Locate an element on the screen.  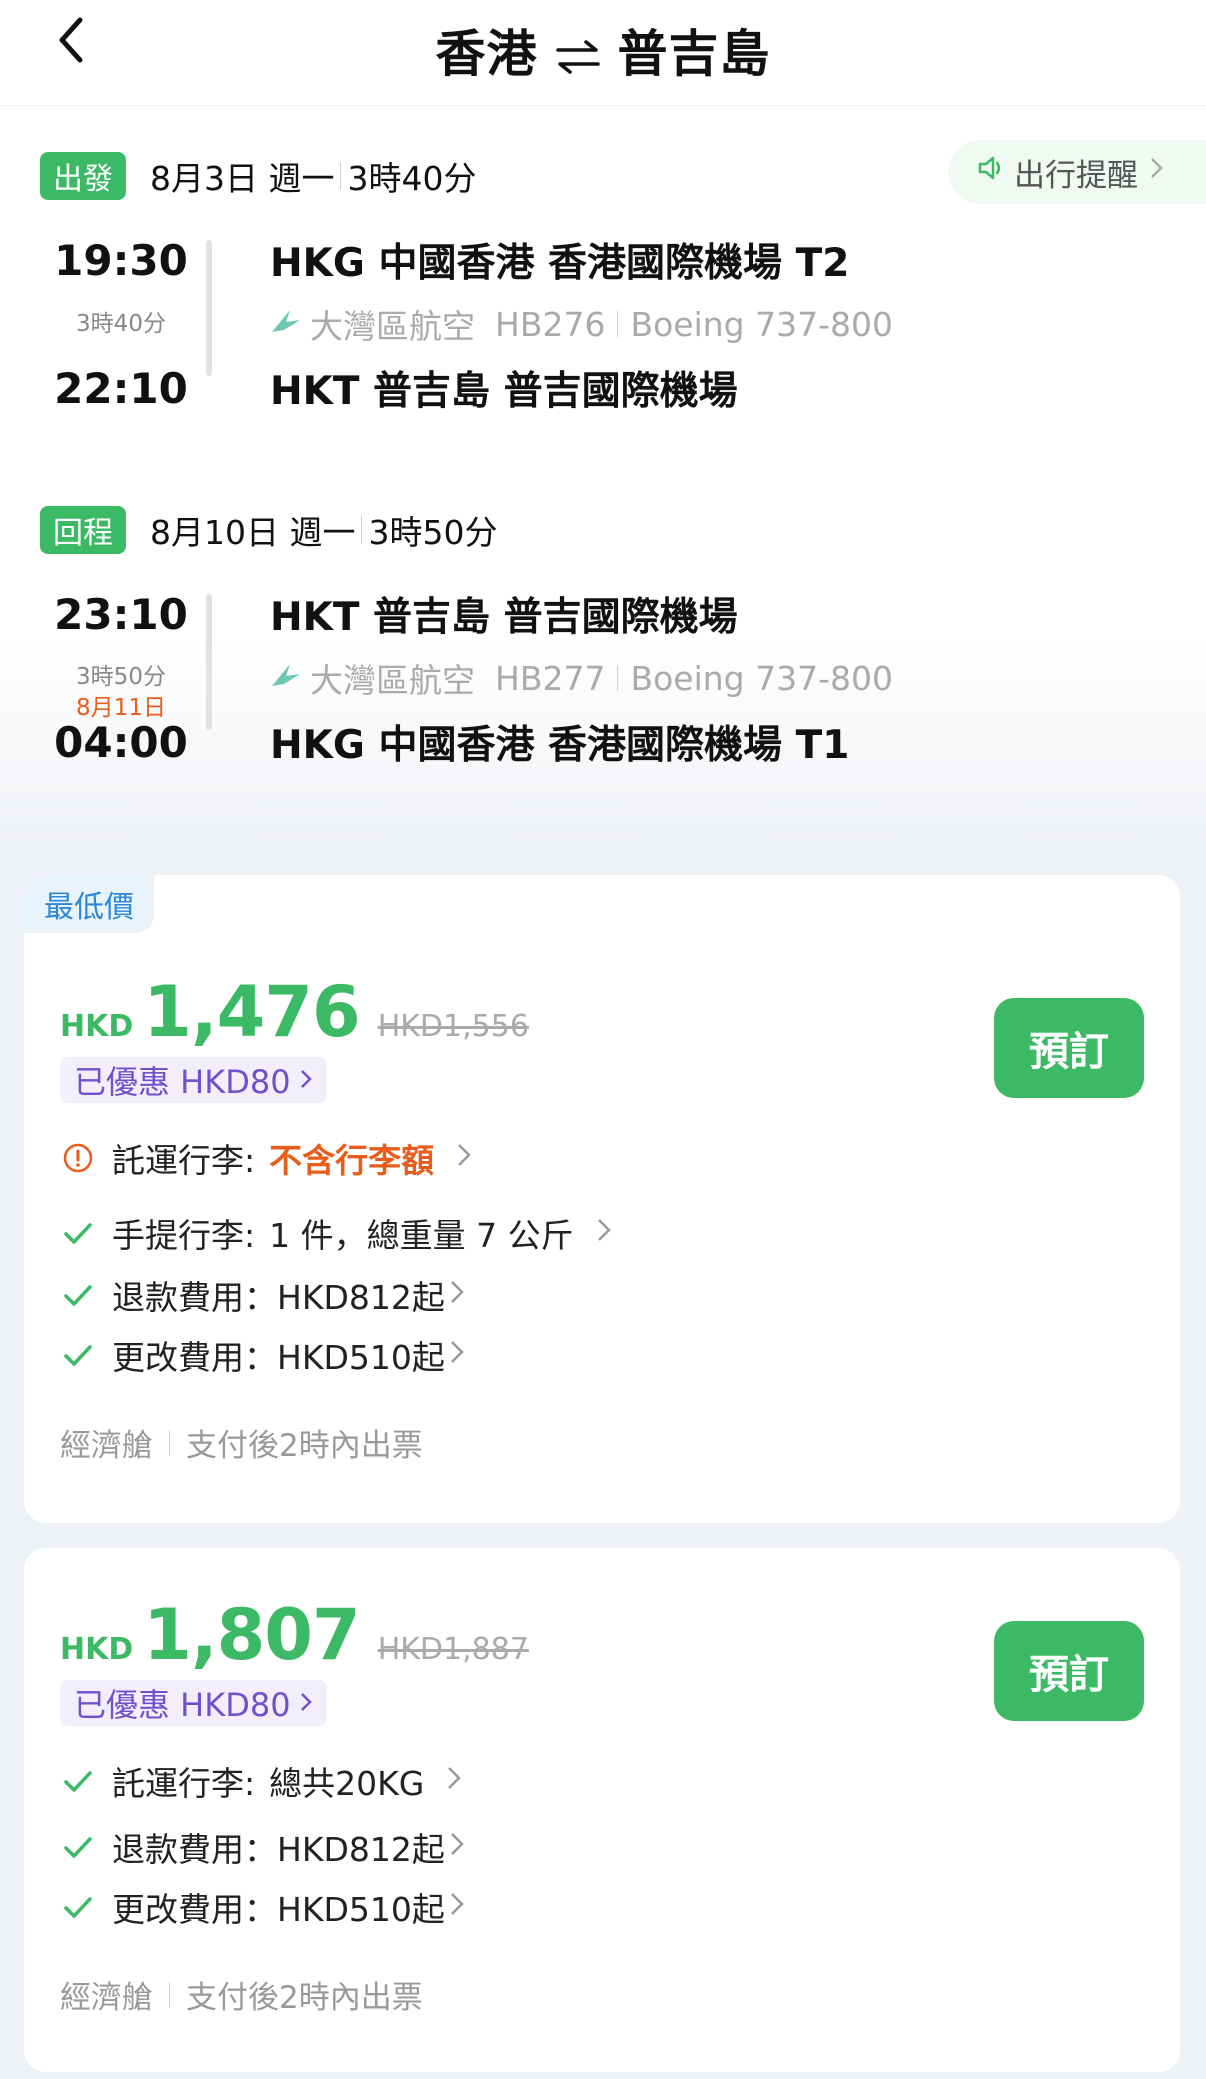
checked-baggage-row: 託運行李: 總共20KG is located at coordinates (261, 1781).